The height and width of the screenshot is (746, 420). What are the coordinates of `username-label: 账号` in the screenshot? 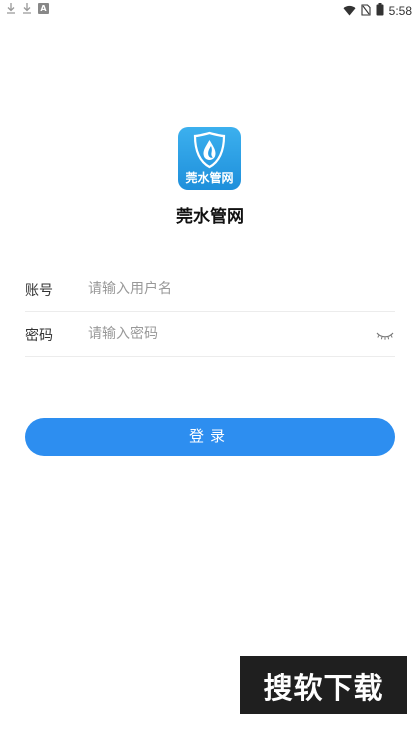 It's located at (39, 291).